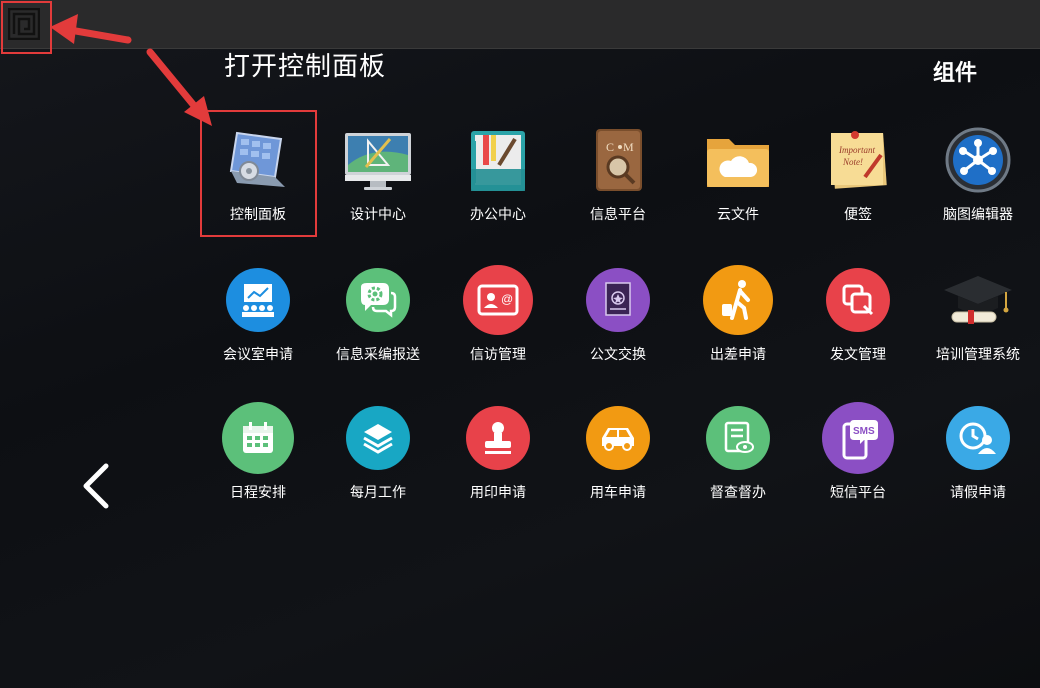  I want to click on app-document-exchange: 公文交换, so click(618, 319).